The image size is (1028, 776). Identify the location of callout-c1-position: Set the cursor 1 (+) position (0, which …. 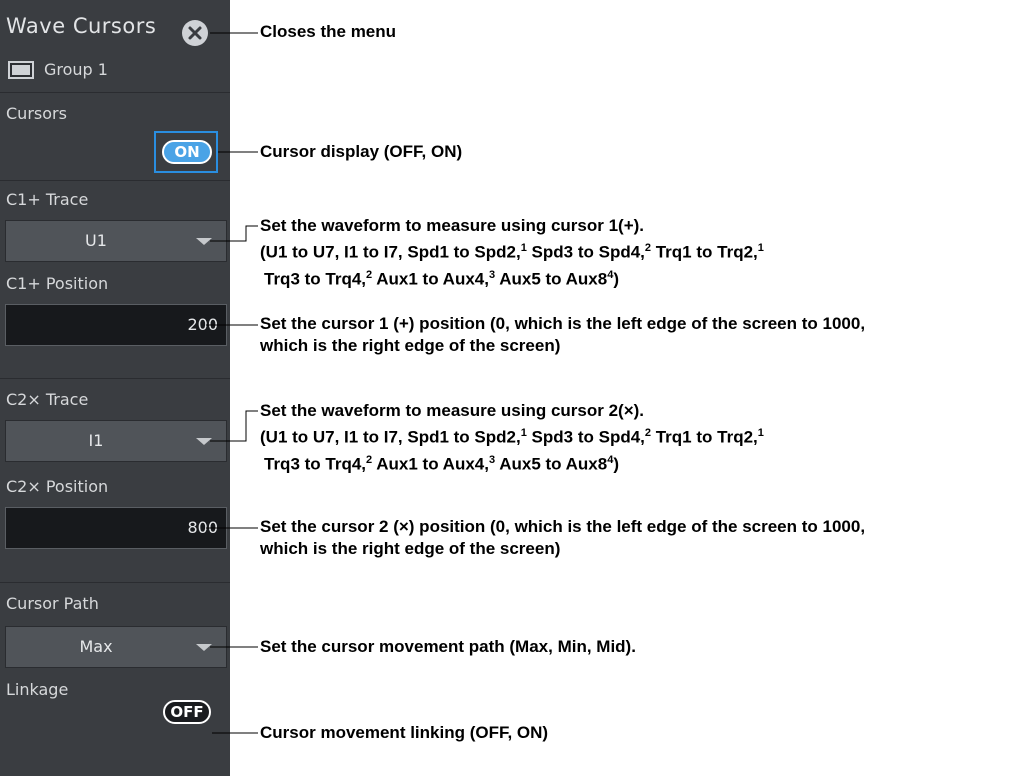
(562, 335).